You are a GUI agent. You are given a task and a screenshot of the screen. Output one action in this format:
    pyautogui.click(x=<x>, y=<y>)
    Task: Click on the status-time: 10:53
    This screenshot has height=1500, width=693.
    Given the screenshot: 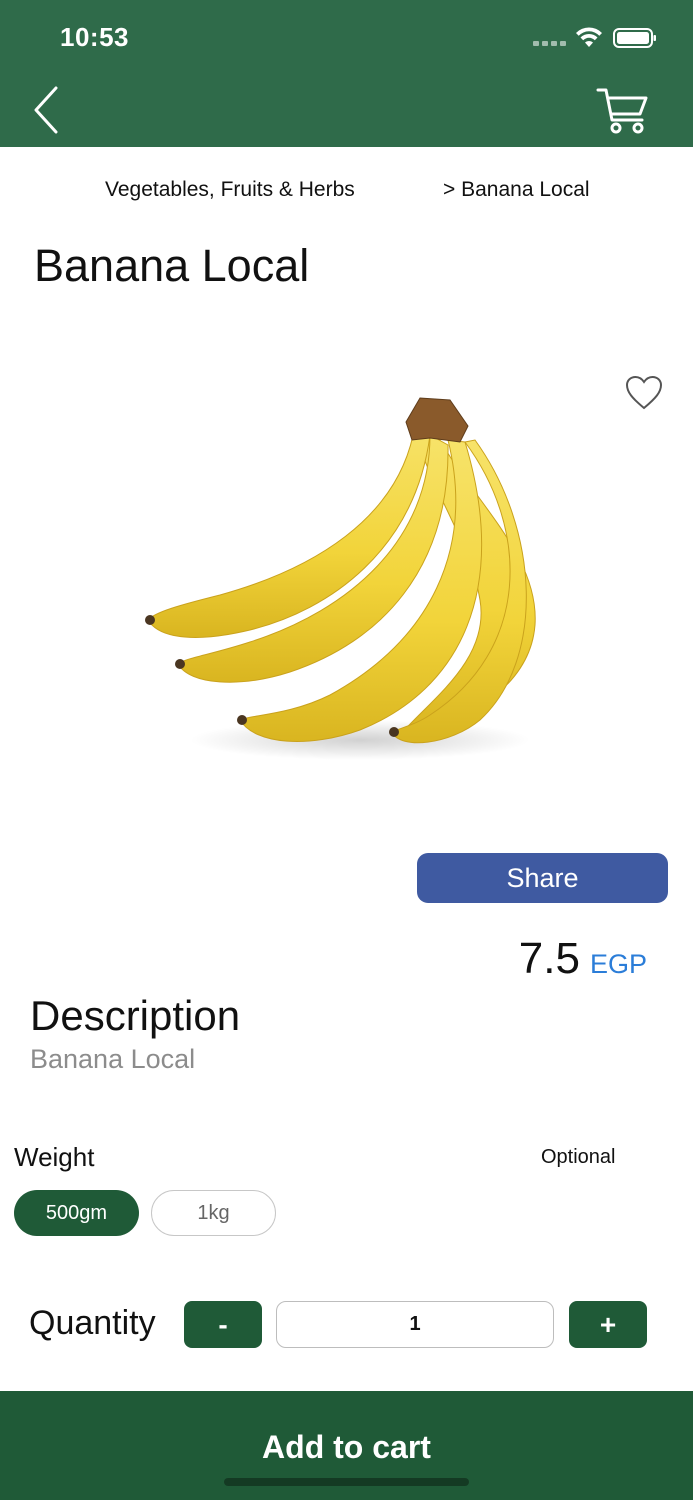 What is the action you would take?
    pyautogui.click(x=94, y=37)
    